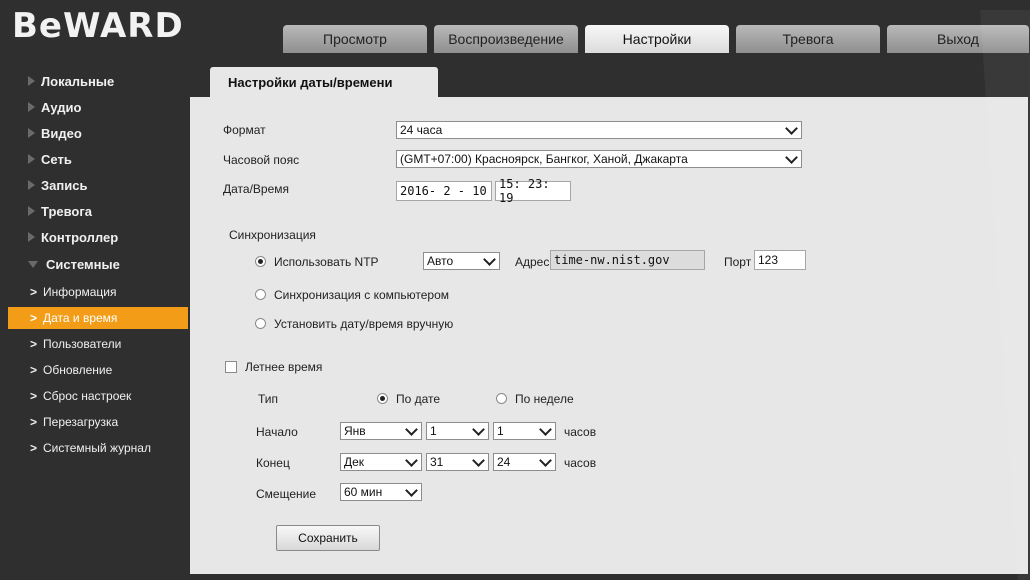 The width and height of the screenshot is (1030, 580). What do you see at coordinates (461, 261) in the screenshot?
I see `ntp-mode-select: Авто` at bounding box center [461, 261].